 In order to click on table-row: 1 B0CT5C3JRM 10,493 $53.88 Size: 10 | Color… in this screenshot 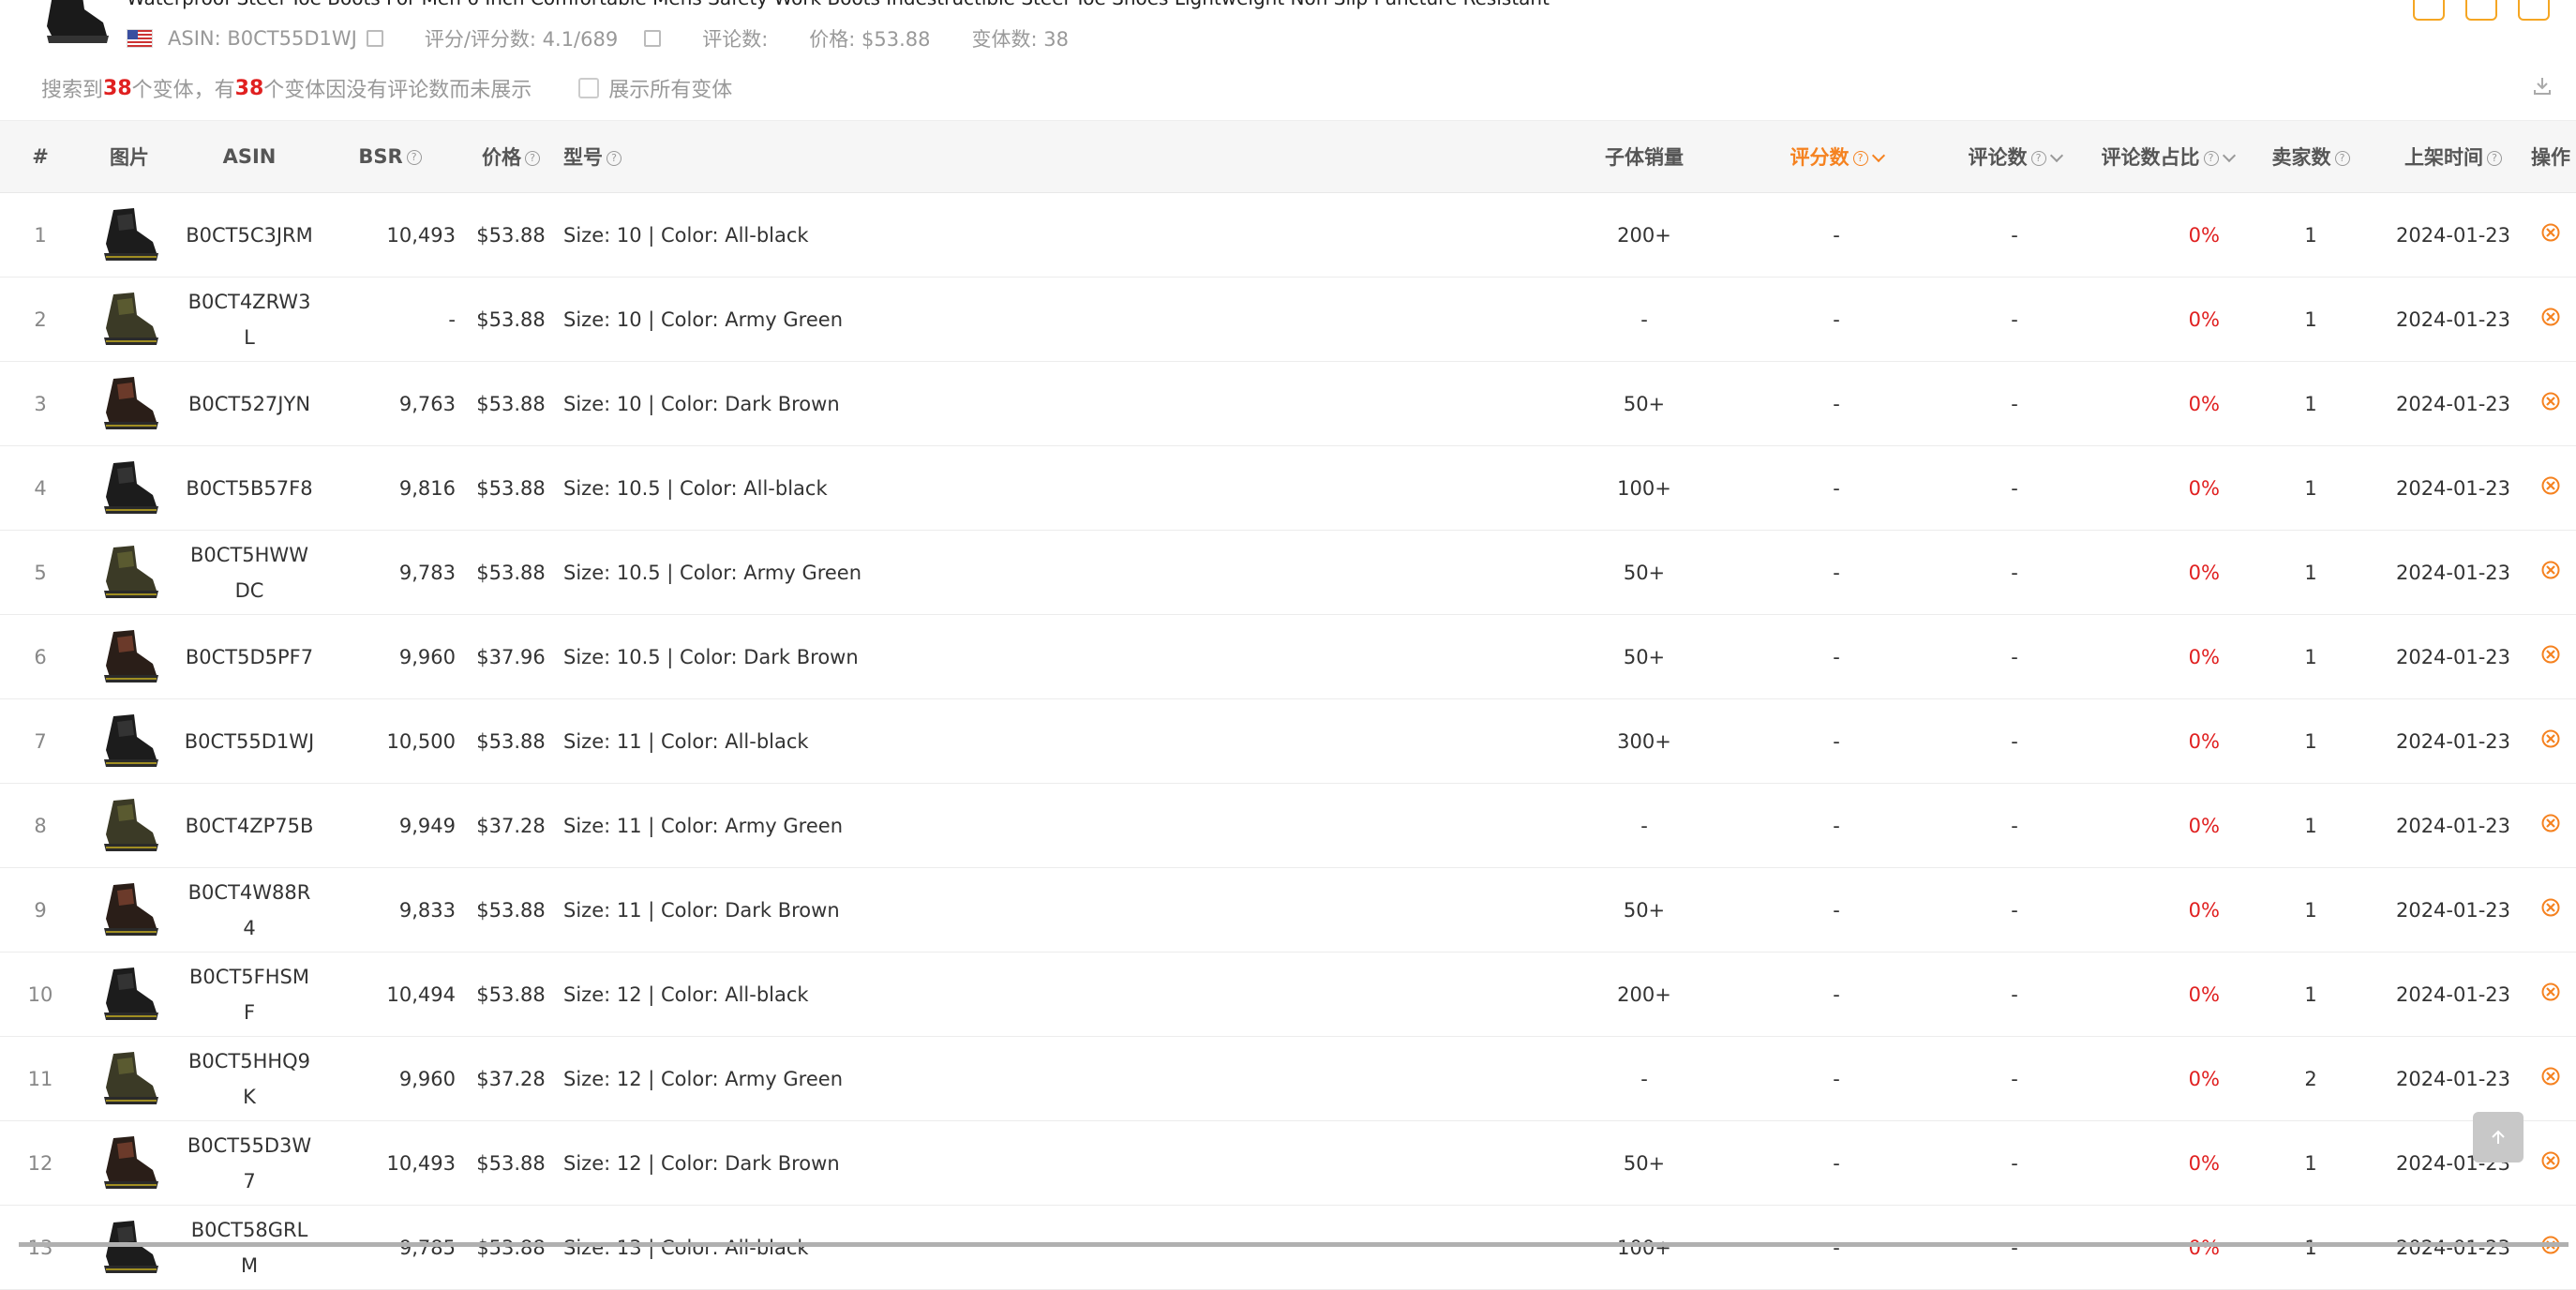, I will do `click(1288, 235)`.